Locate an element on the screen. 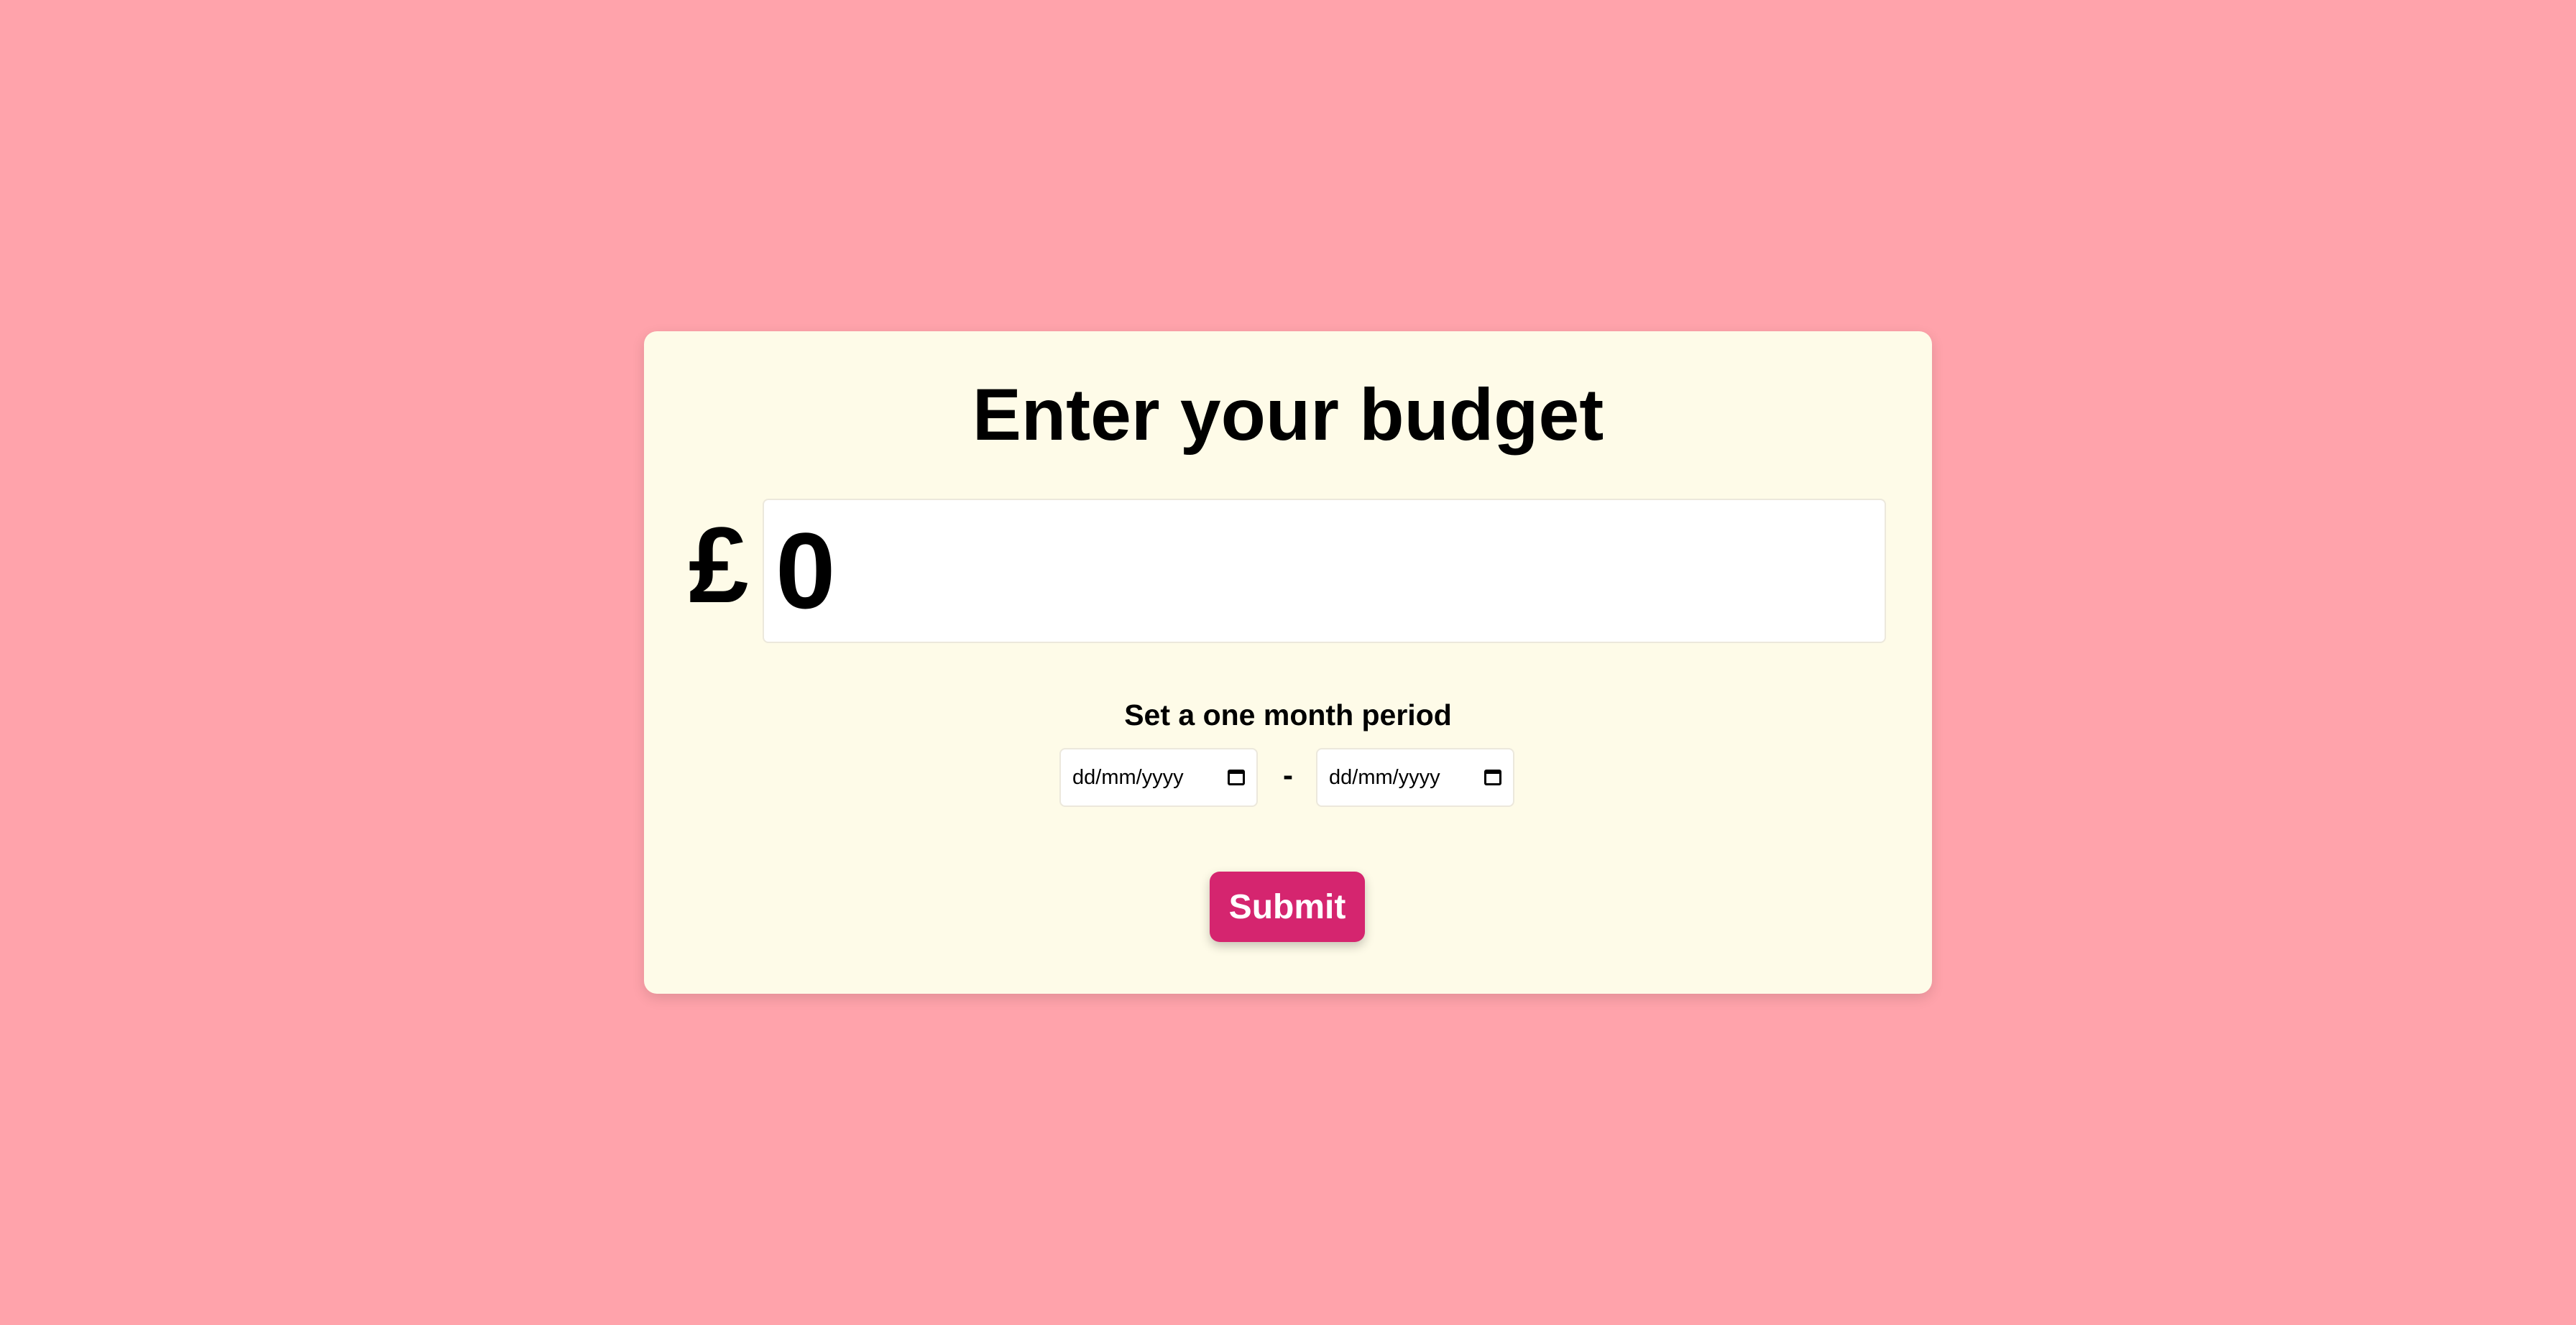 The height and width of the screenshot is (1325, 2576). date-range: dd/mm/yyyy - dd/mm/yyyy is located at coordinates (1288, 778).